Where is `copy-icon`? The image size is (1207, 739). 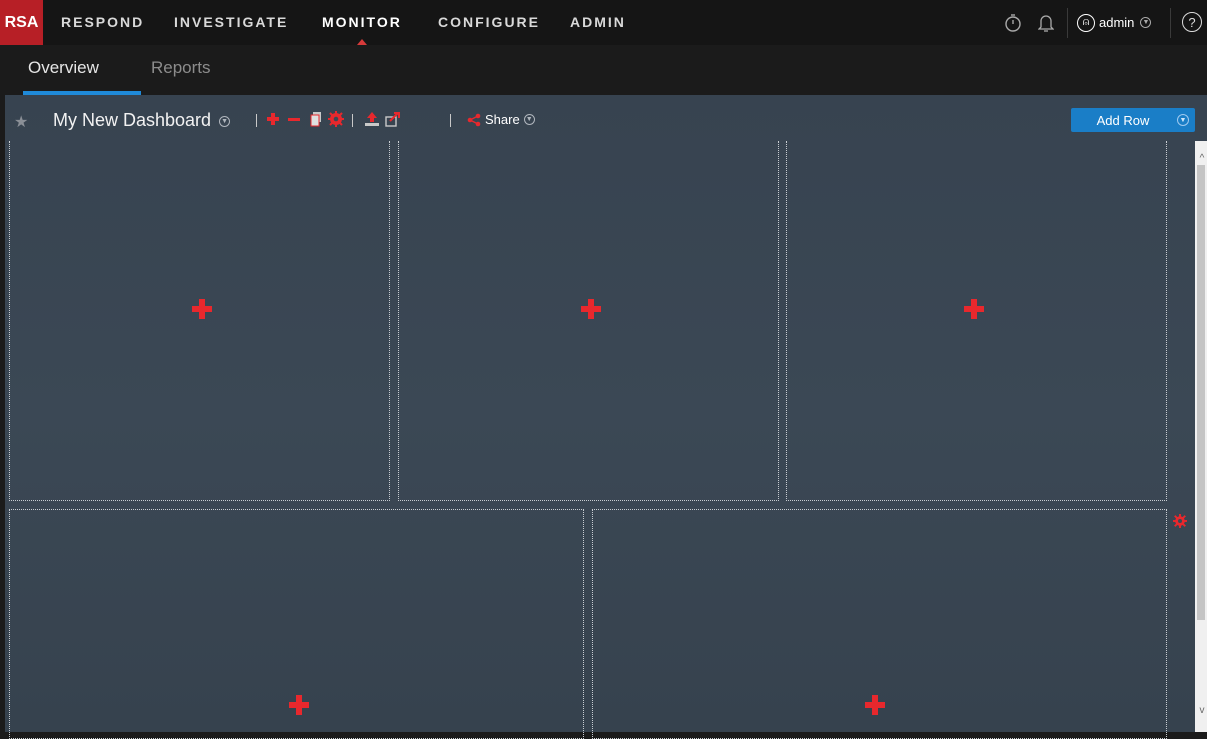 copy-icon is located at coordinates (316, 119).